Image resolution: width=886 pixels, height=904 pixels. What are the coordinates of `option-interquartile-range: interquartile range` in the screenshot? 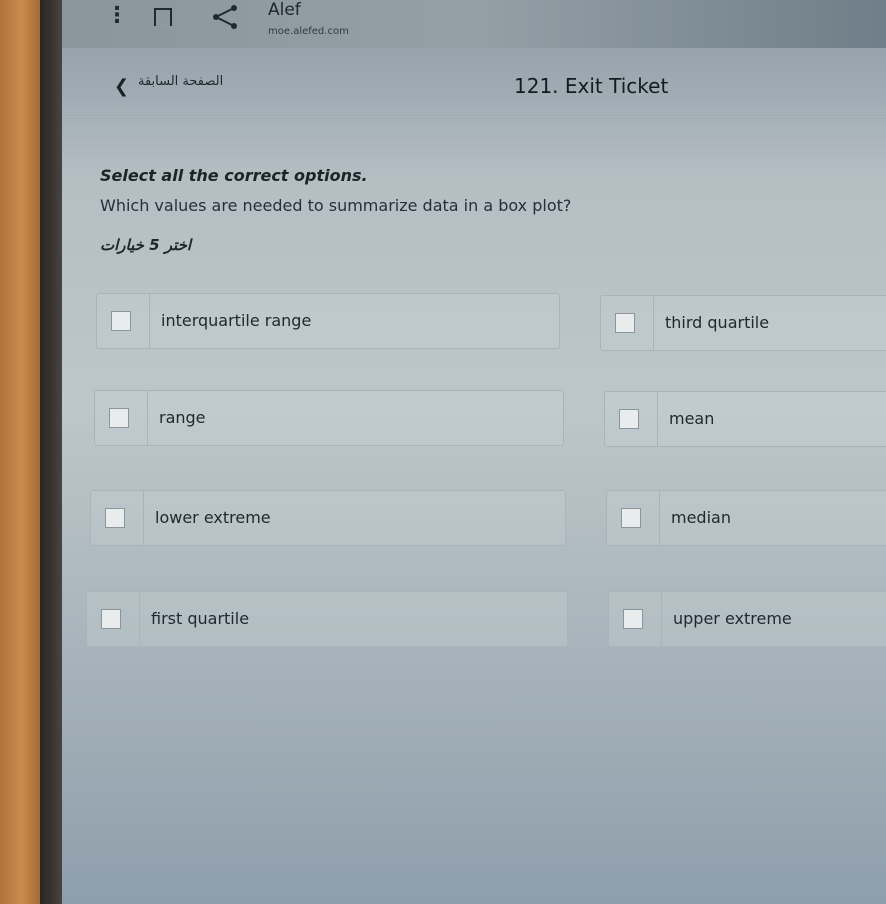 It's located at (328, 321).